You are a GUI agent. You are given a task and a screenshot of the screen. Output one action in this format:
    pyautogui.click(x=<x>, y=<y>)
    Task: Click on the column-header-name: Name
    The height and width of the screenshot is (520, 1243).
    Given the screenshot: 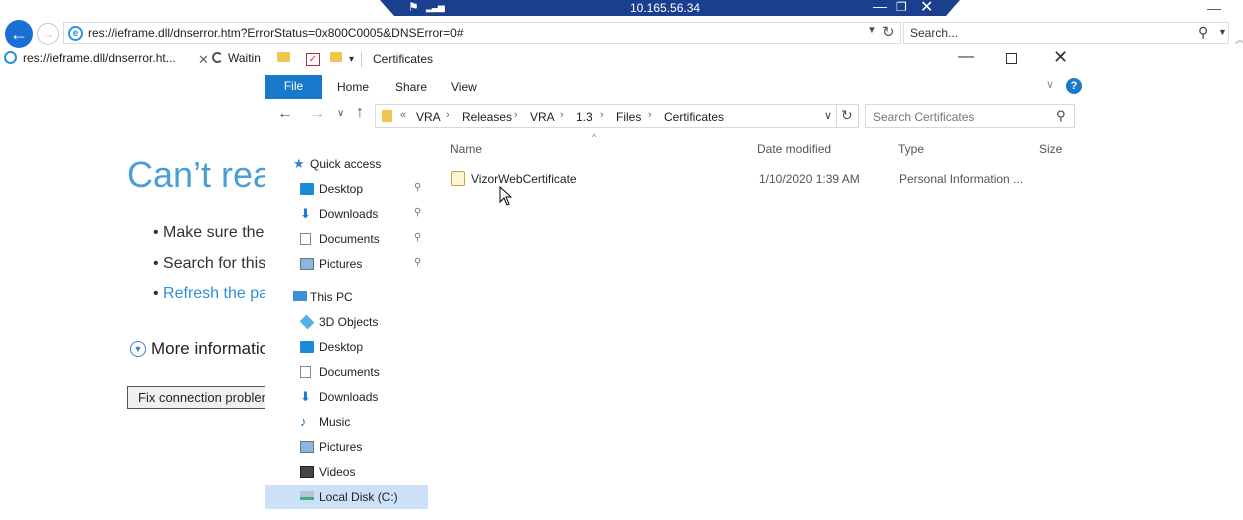 What is the action you would take?
    pyautogui.click(x=466, y=149)
    